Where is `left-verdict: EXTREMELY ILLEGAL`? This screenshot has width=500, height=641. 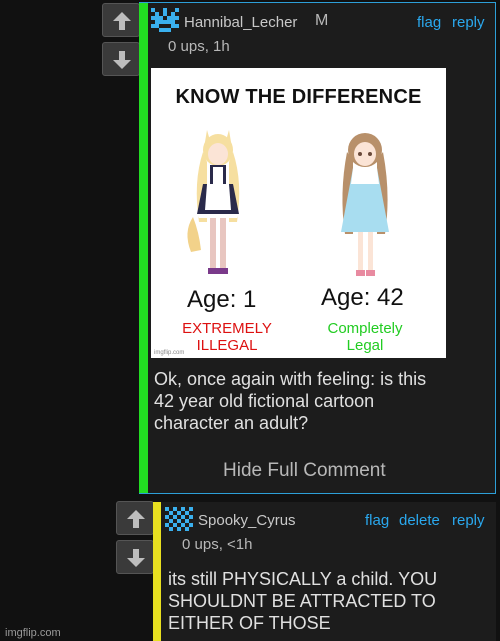
left-verdict: EXTREMELY ILLEGAL is located at coordinates (227, 337).